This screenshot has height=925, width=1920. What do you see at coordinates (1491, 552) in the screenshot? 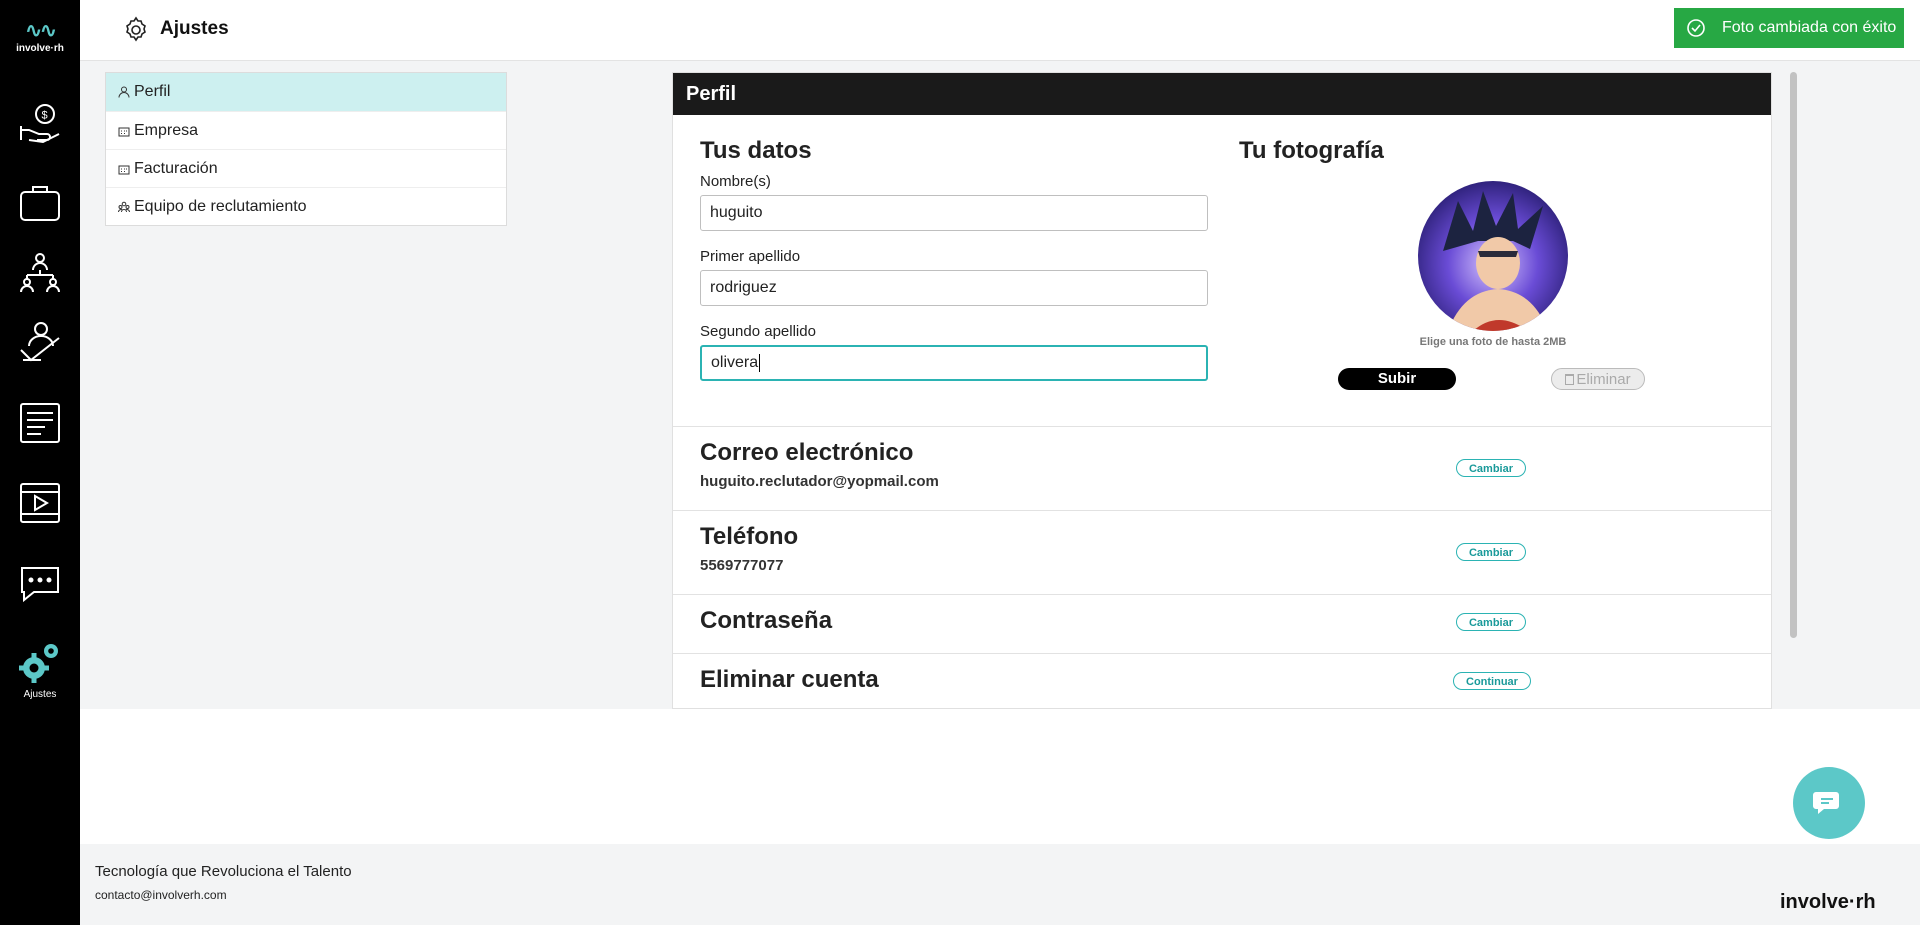
I see `change-phone-button: Cambiar` at bounding box center [1491, 552].